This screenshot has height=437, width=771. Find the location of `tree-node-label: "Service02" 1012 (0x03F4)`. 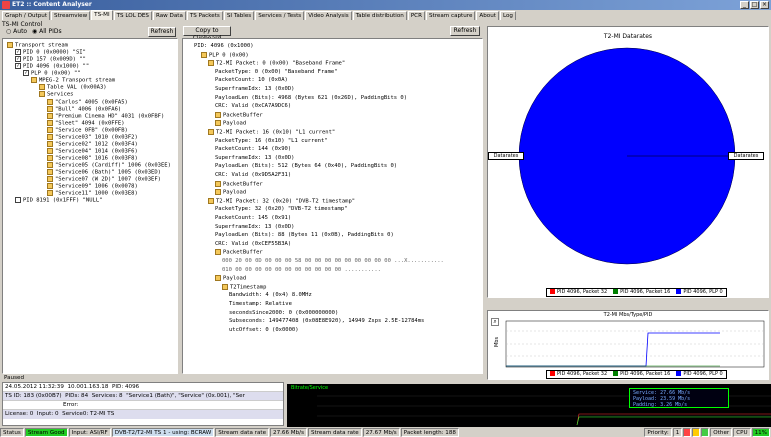

tree-node-label: "Service02" 1012 (0x03F4) is located at coordinates (96, 144).